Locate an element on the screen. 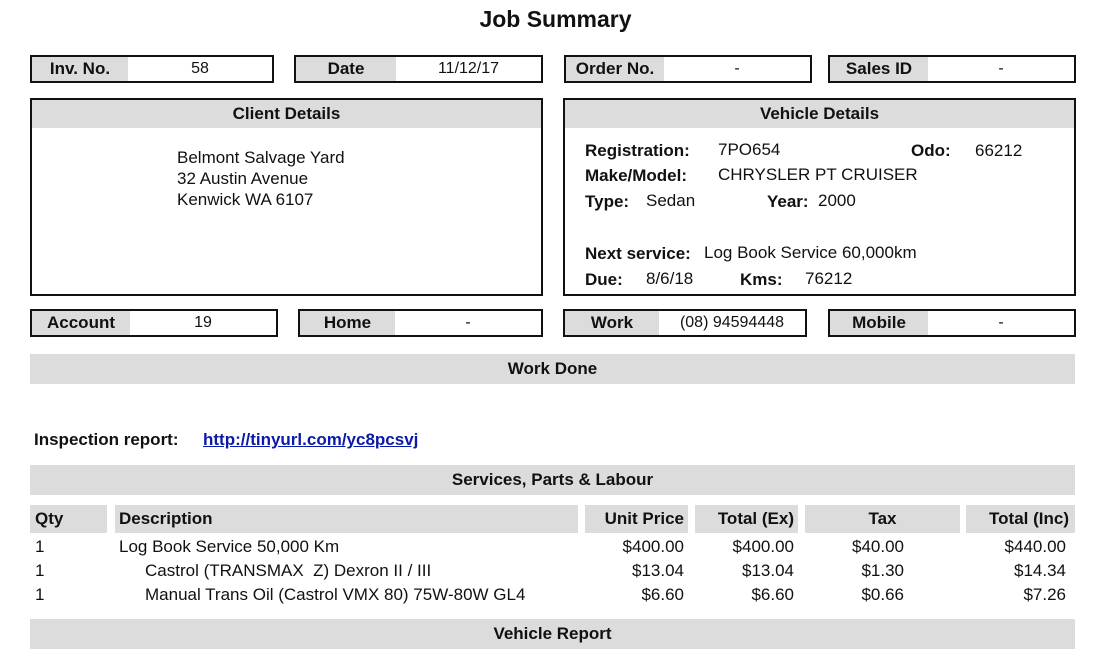 This screenshot has width=1111, height=659. work-phone-box: Work (08) 94594448 is located at coordinates (685, 323).